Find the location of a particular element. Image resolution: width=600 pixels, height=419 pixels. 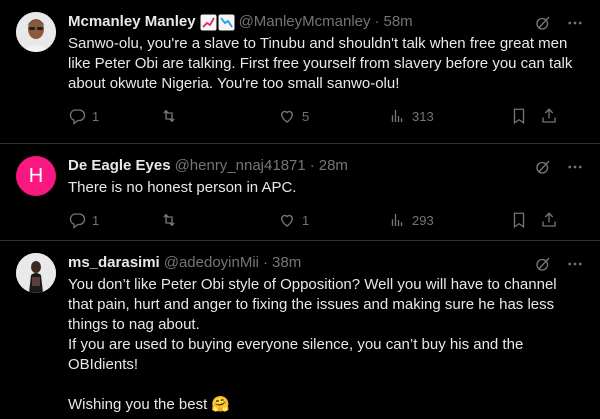

like-count: 5 is located at coordinates (306, 116).